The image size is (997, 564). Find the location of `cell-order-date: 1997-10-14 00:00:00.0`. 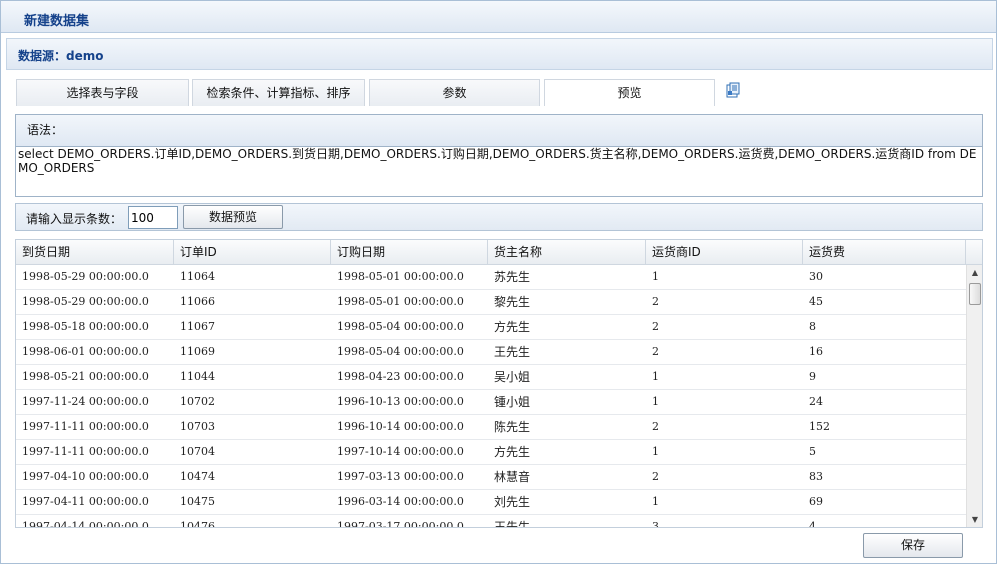

cell-order-date: 1997-10-14 00:00:00.0 is located at coordinates (400, 451).